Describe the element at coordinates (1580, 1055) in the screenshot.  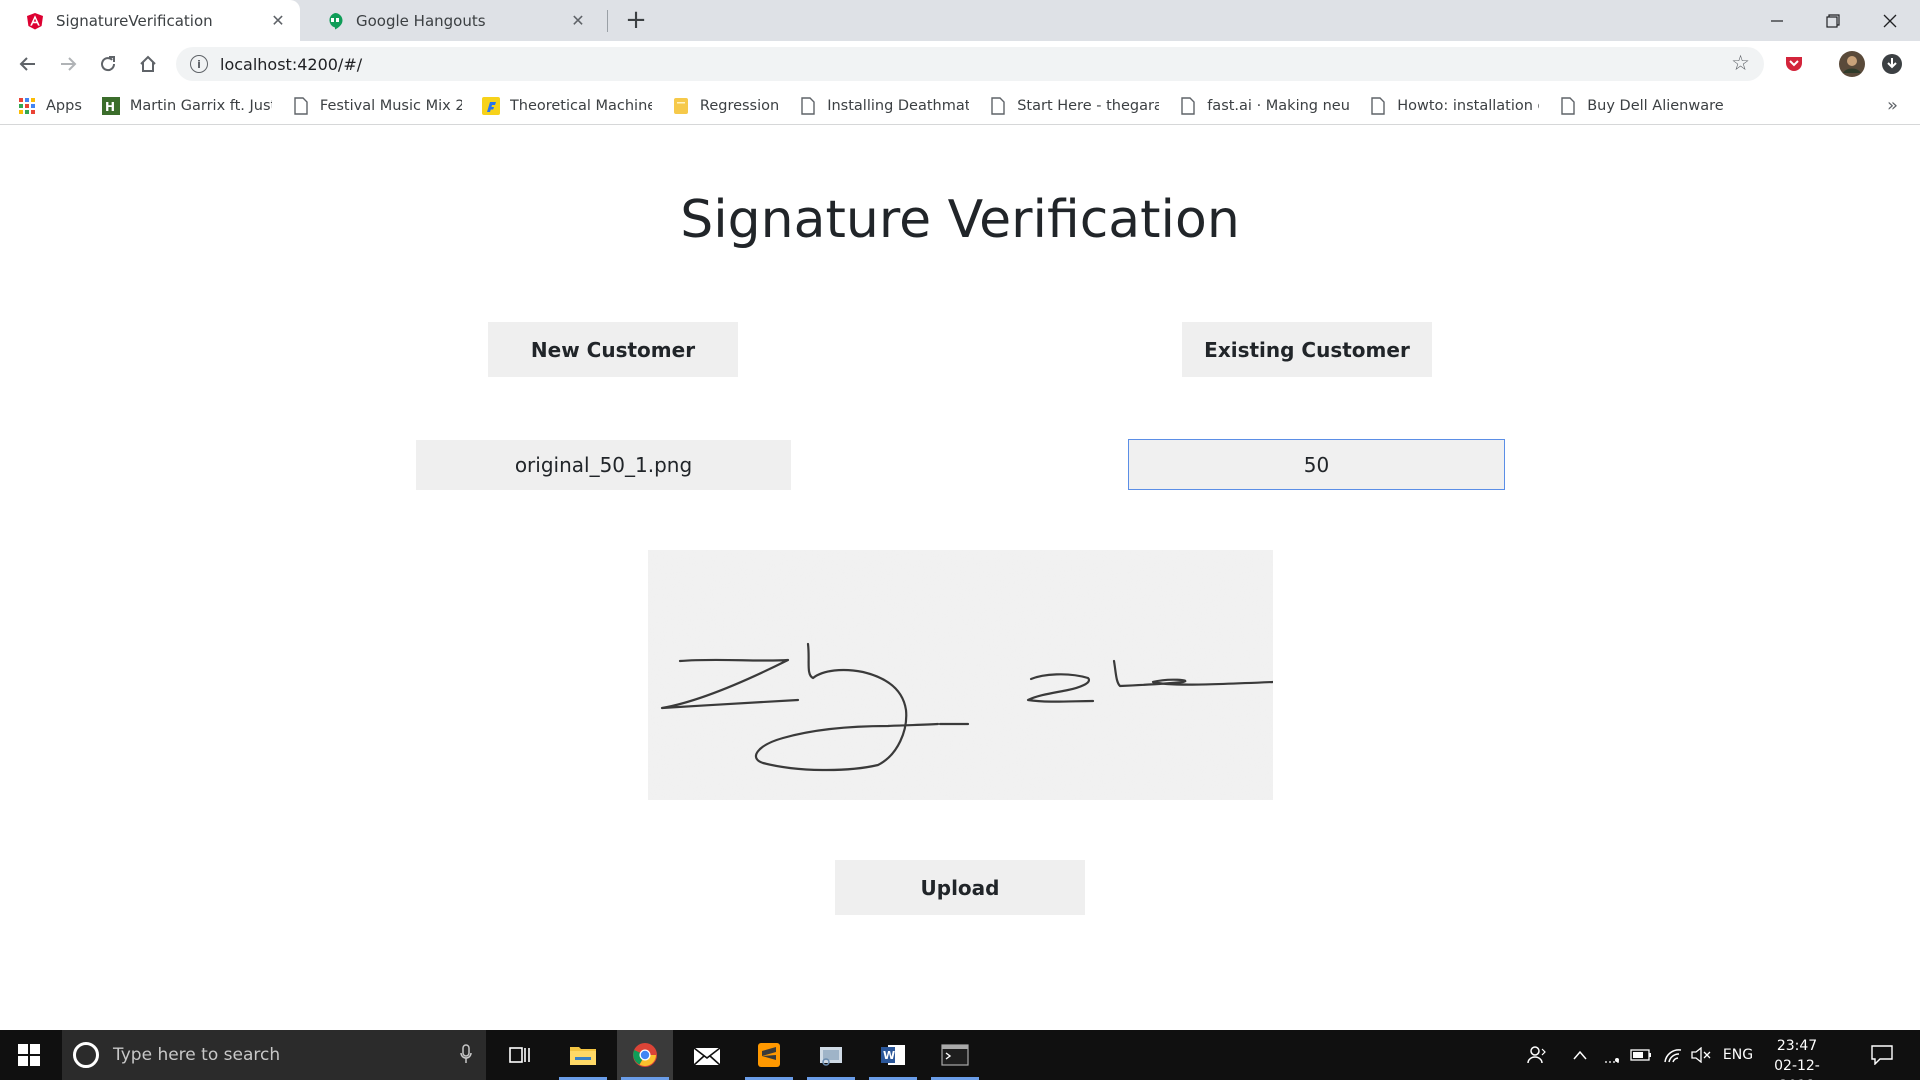
I see `show-hidden-icons-icon` at that location.